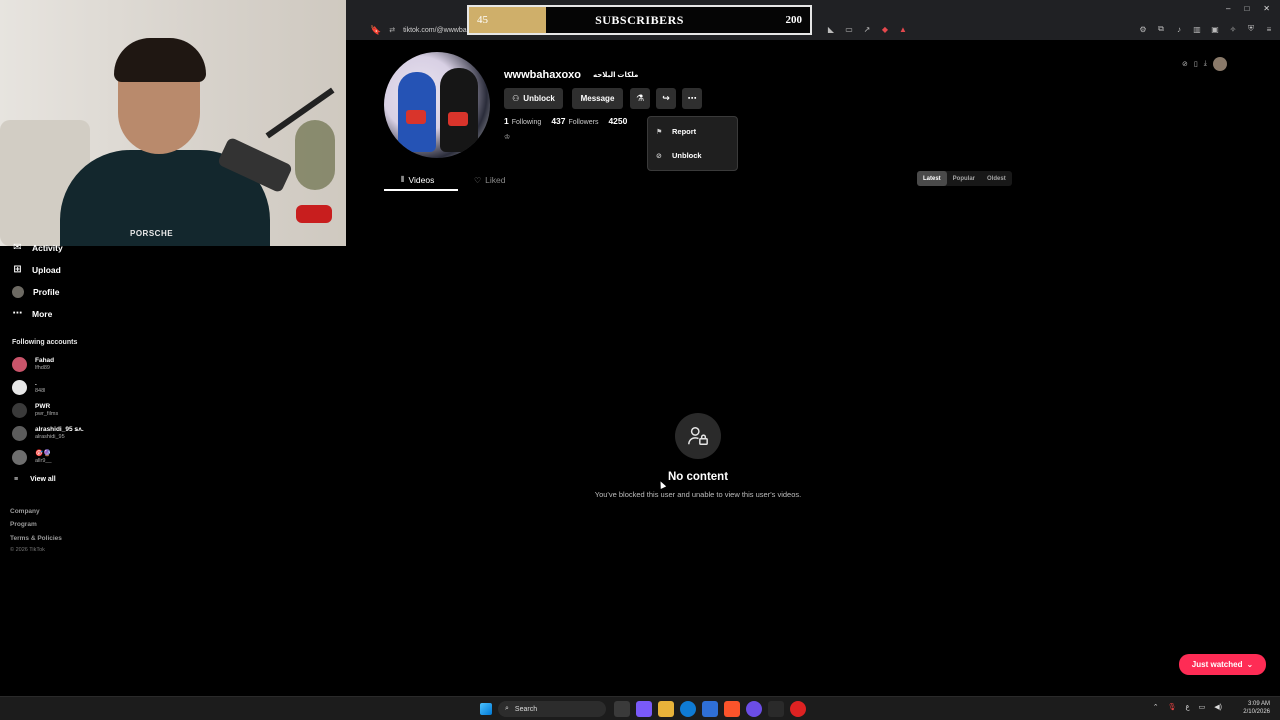 This screenshot has width=1280, height=720. I want to click on user-avatar, so click(1219, 64).